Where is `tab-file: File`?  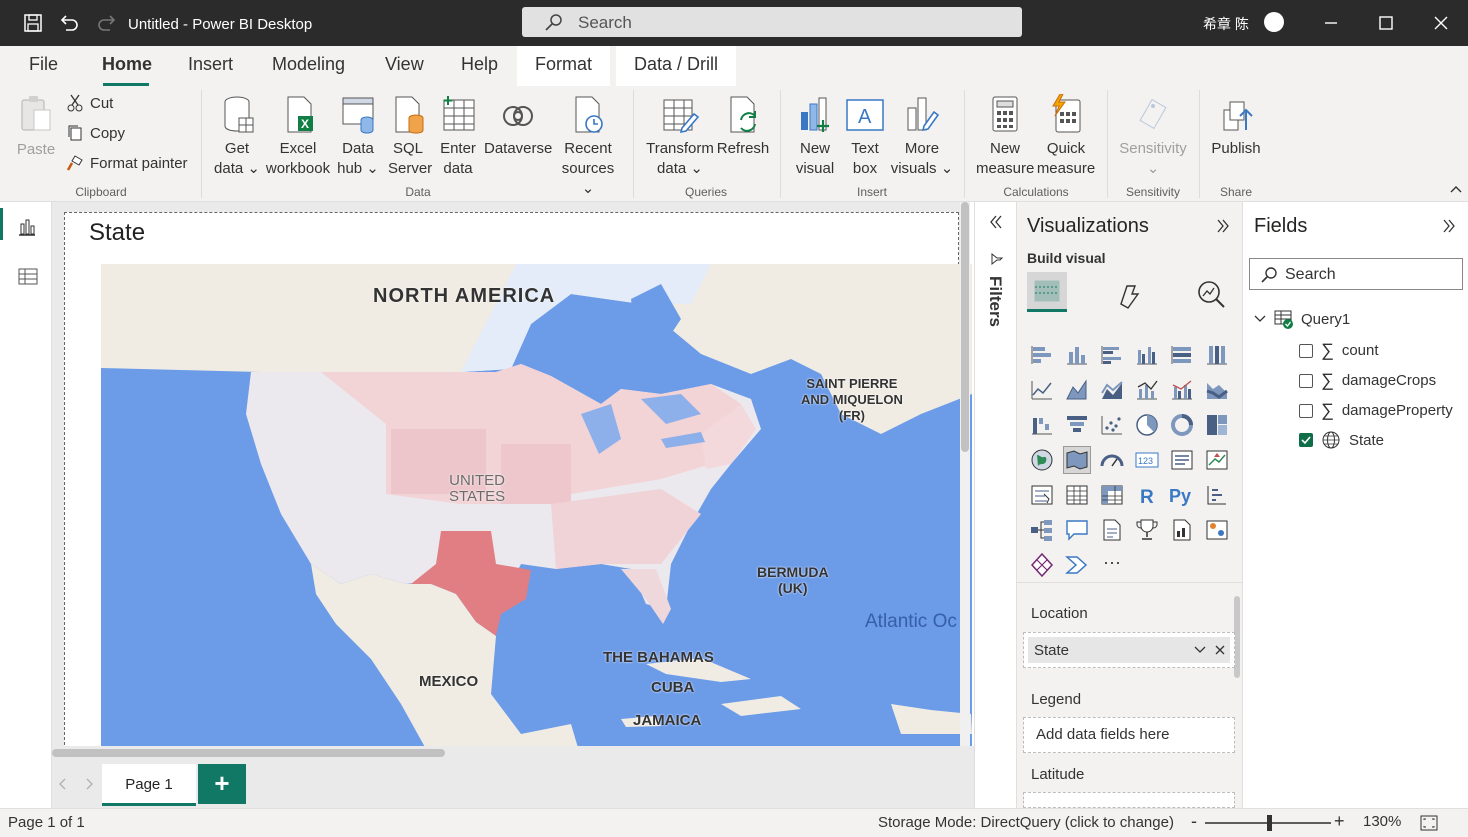
tab-file: File is located at coordinates (43, 64).